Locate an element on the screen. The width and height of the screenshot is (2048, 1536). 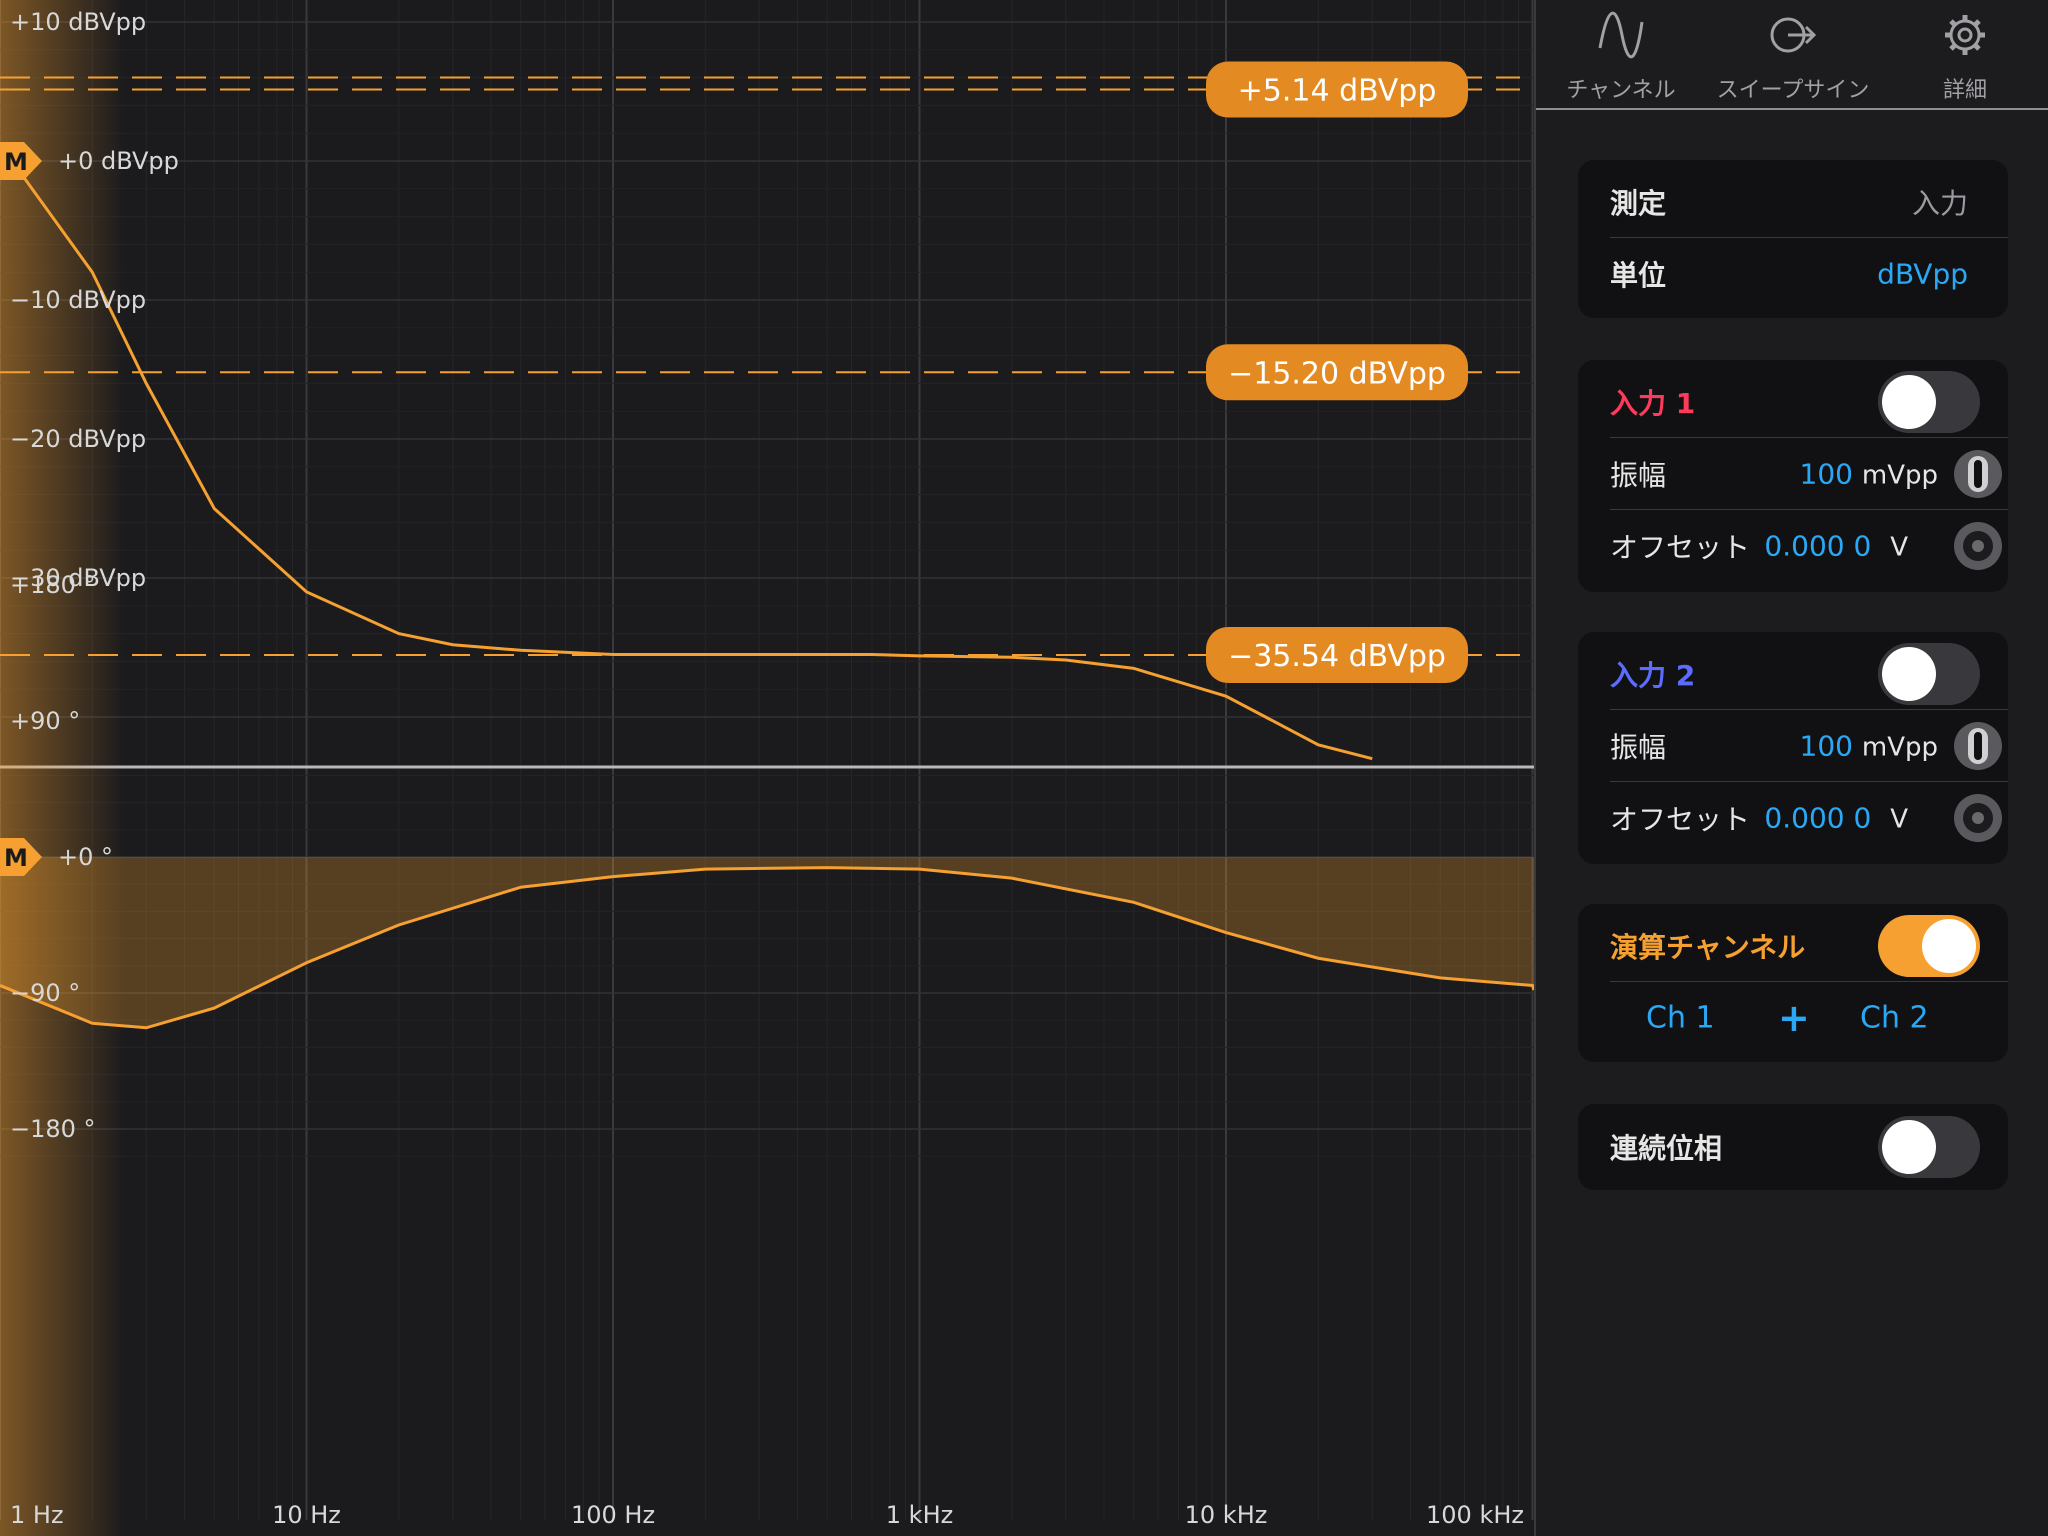
input1-offset-label: オフセット is located at coordinates (1680, 547).